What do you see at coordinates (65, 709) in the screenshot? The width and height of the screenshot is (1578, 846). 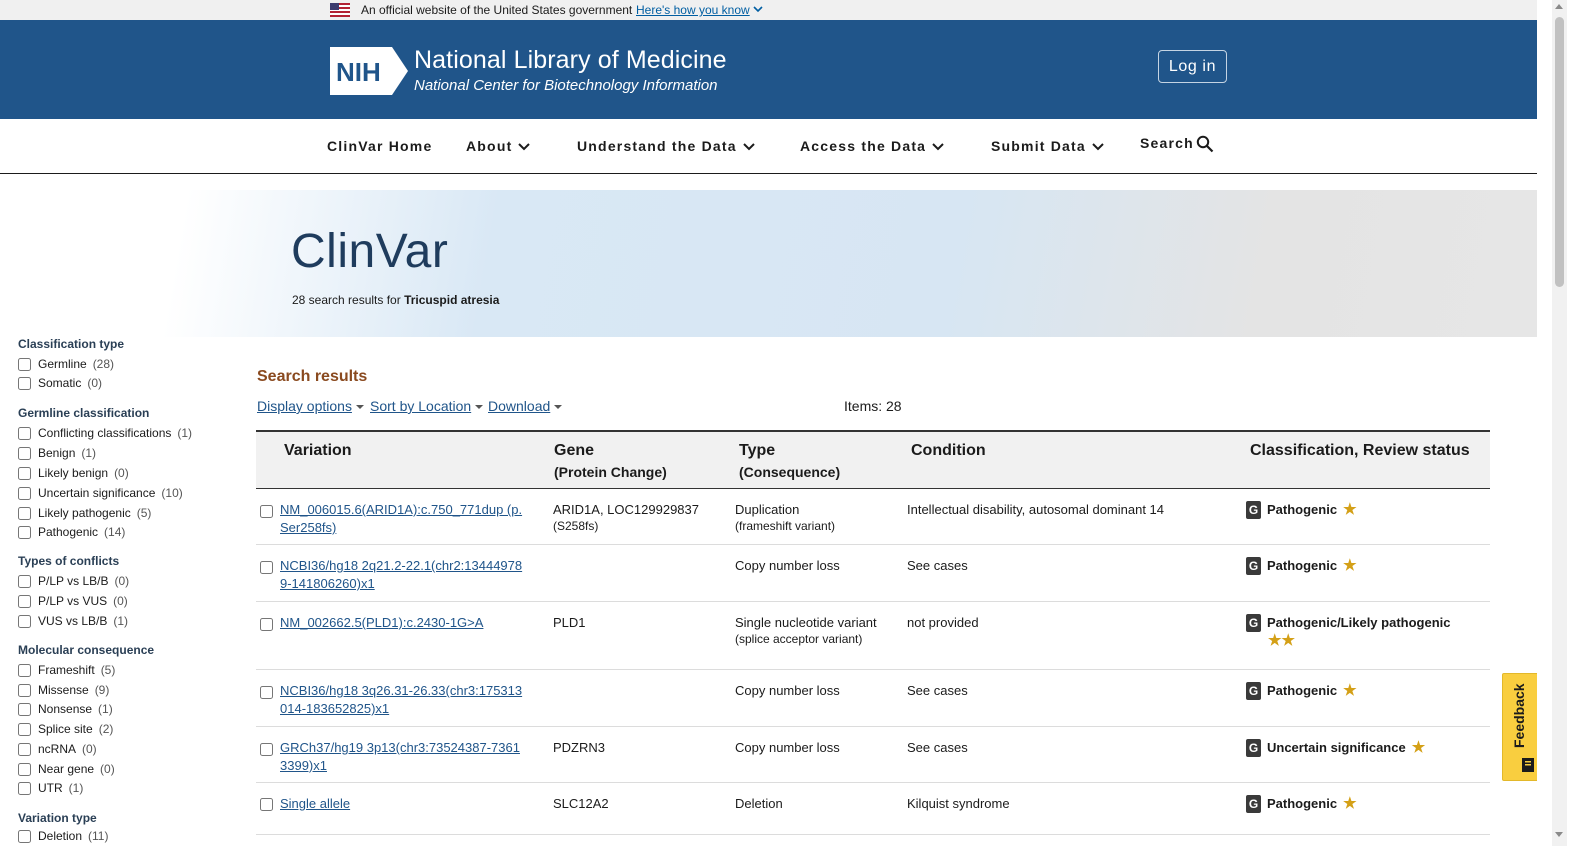 I see `facet-nonsense: Nonsense (1)` at bounding box center [65, 709].